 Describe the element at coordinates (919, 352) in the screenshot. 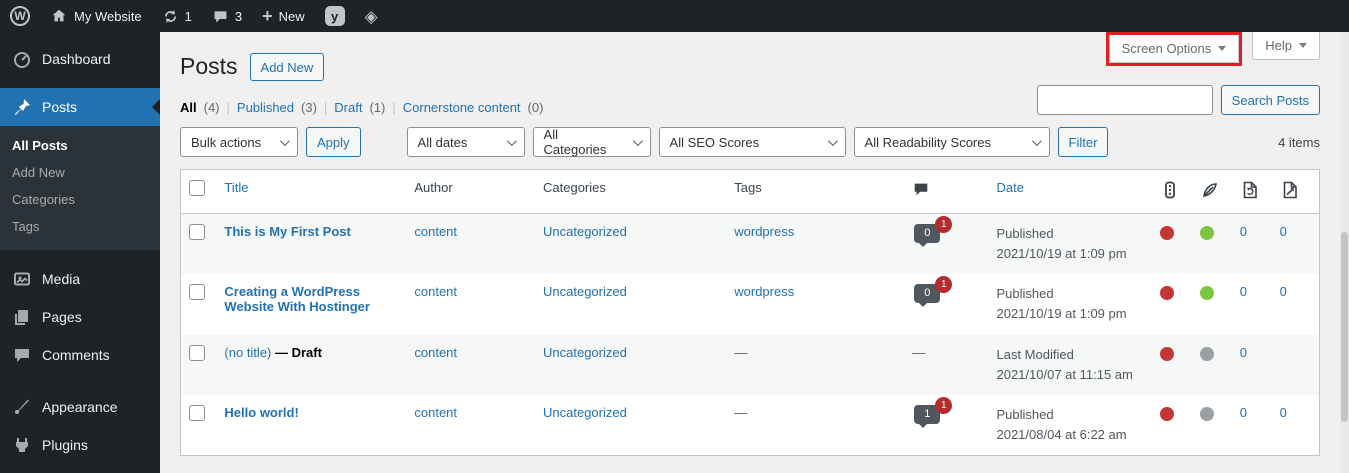

I see `comments-empty-dash: —` at that location.